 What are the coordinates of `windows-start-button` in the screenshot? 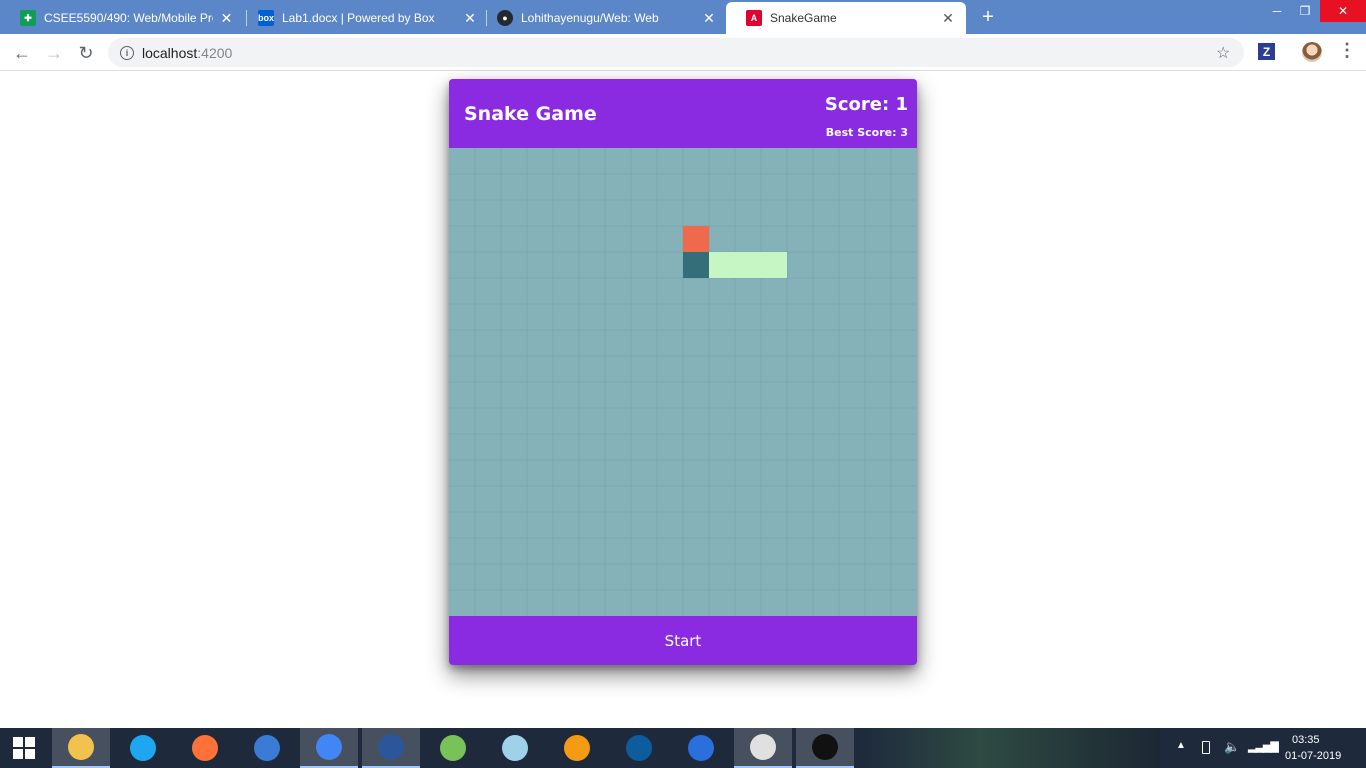 It's located at (24, 748).